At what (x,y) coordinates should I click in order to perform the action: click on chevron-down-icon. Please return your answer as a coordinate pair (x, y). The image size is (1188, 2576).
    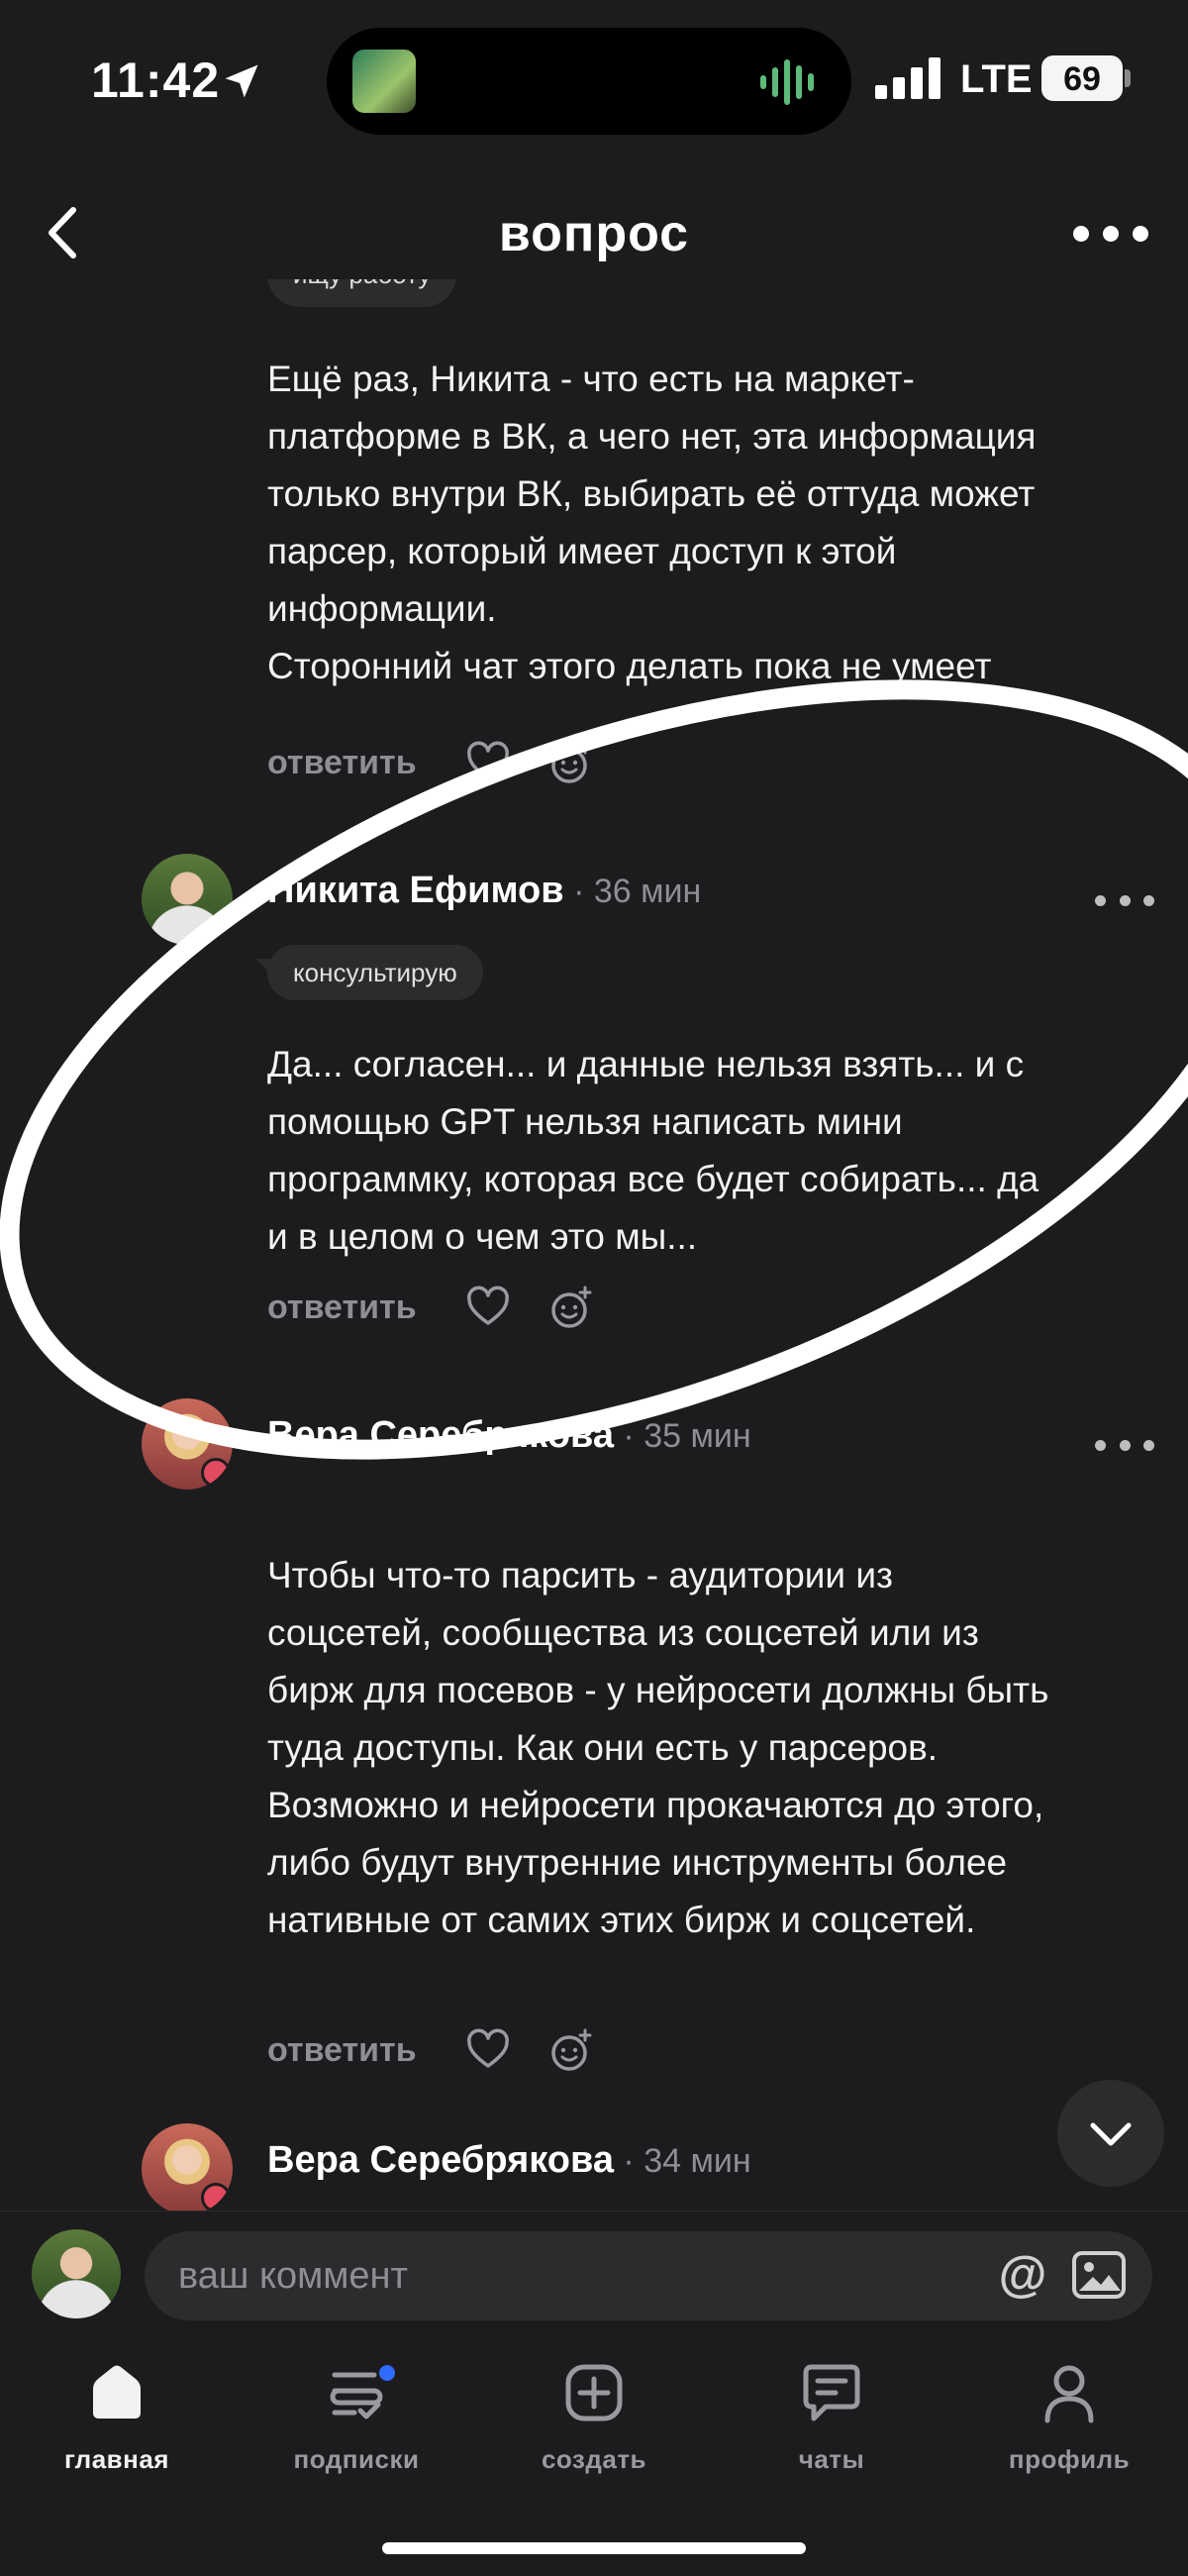
    Looking at the image, I should click on (1111, 2134).